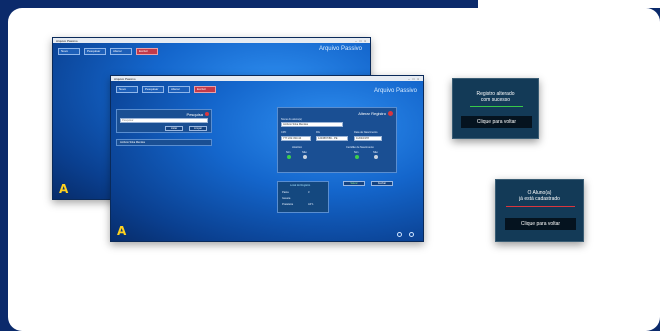 Image resolution: width=660 pixels, height=331 pixels. I want to click on save-button: Salvar, so click(354, 183).